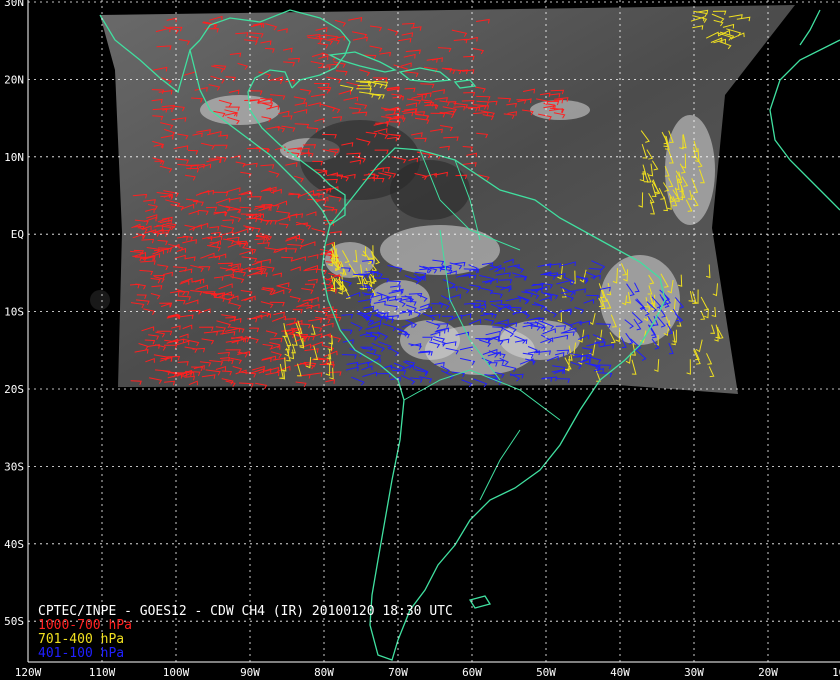 The width and height of the screenshot is (840, 680). What do you see at coordinates (500, 465) in the screenshot?
I see `country-border` at bounding box center [500, 465].